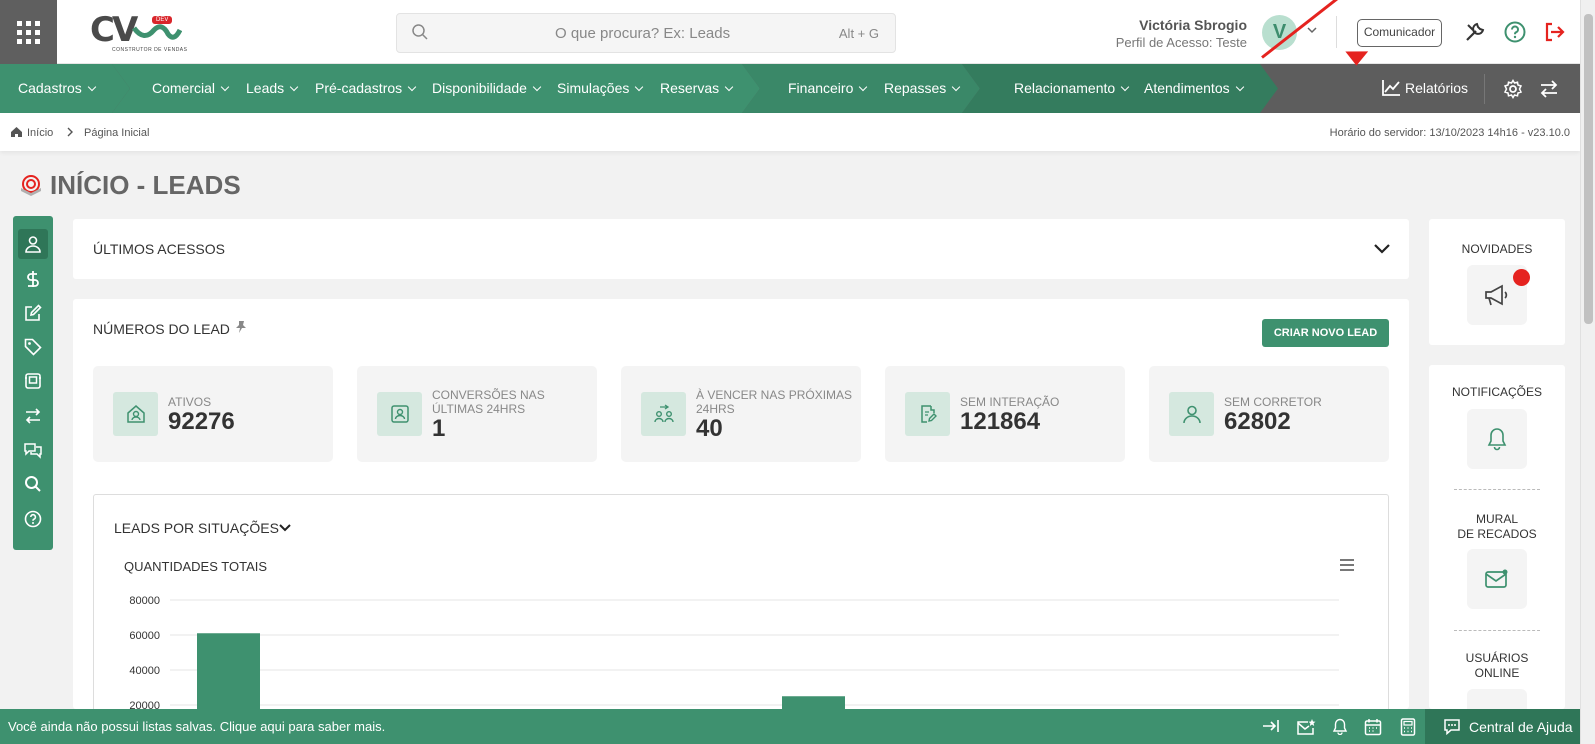  I want to click on chart-line-icon, so click(1391, 88).